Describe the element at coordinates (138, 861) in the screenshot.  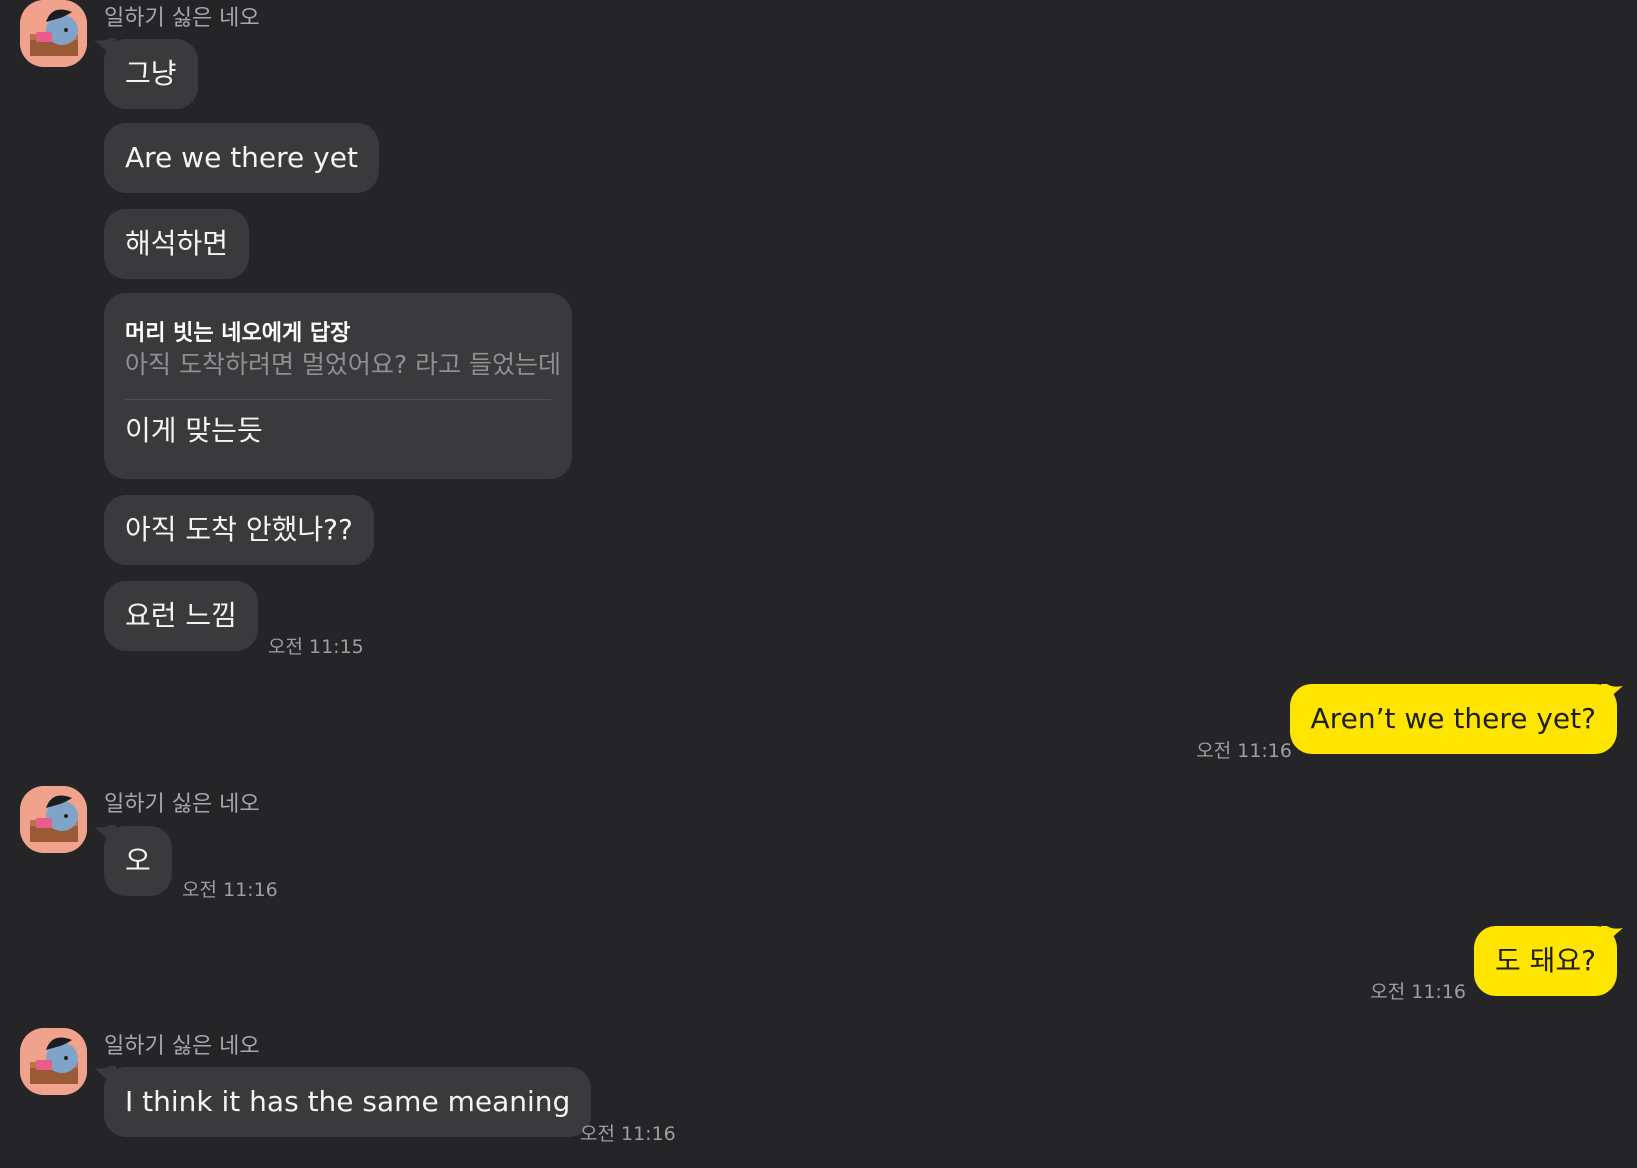
I see `message-bubble: 오` at that location.